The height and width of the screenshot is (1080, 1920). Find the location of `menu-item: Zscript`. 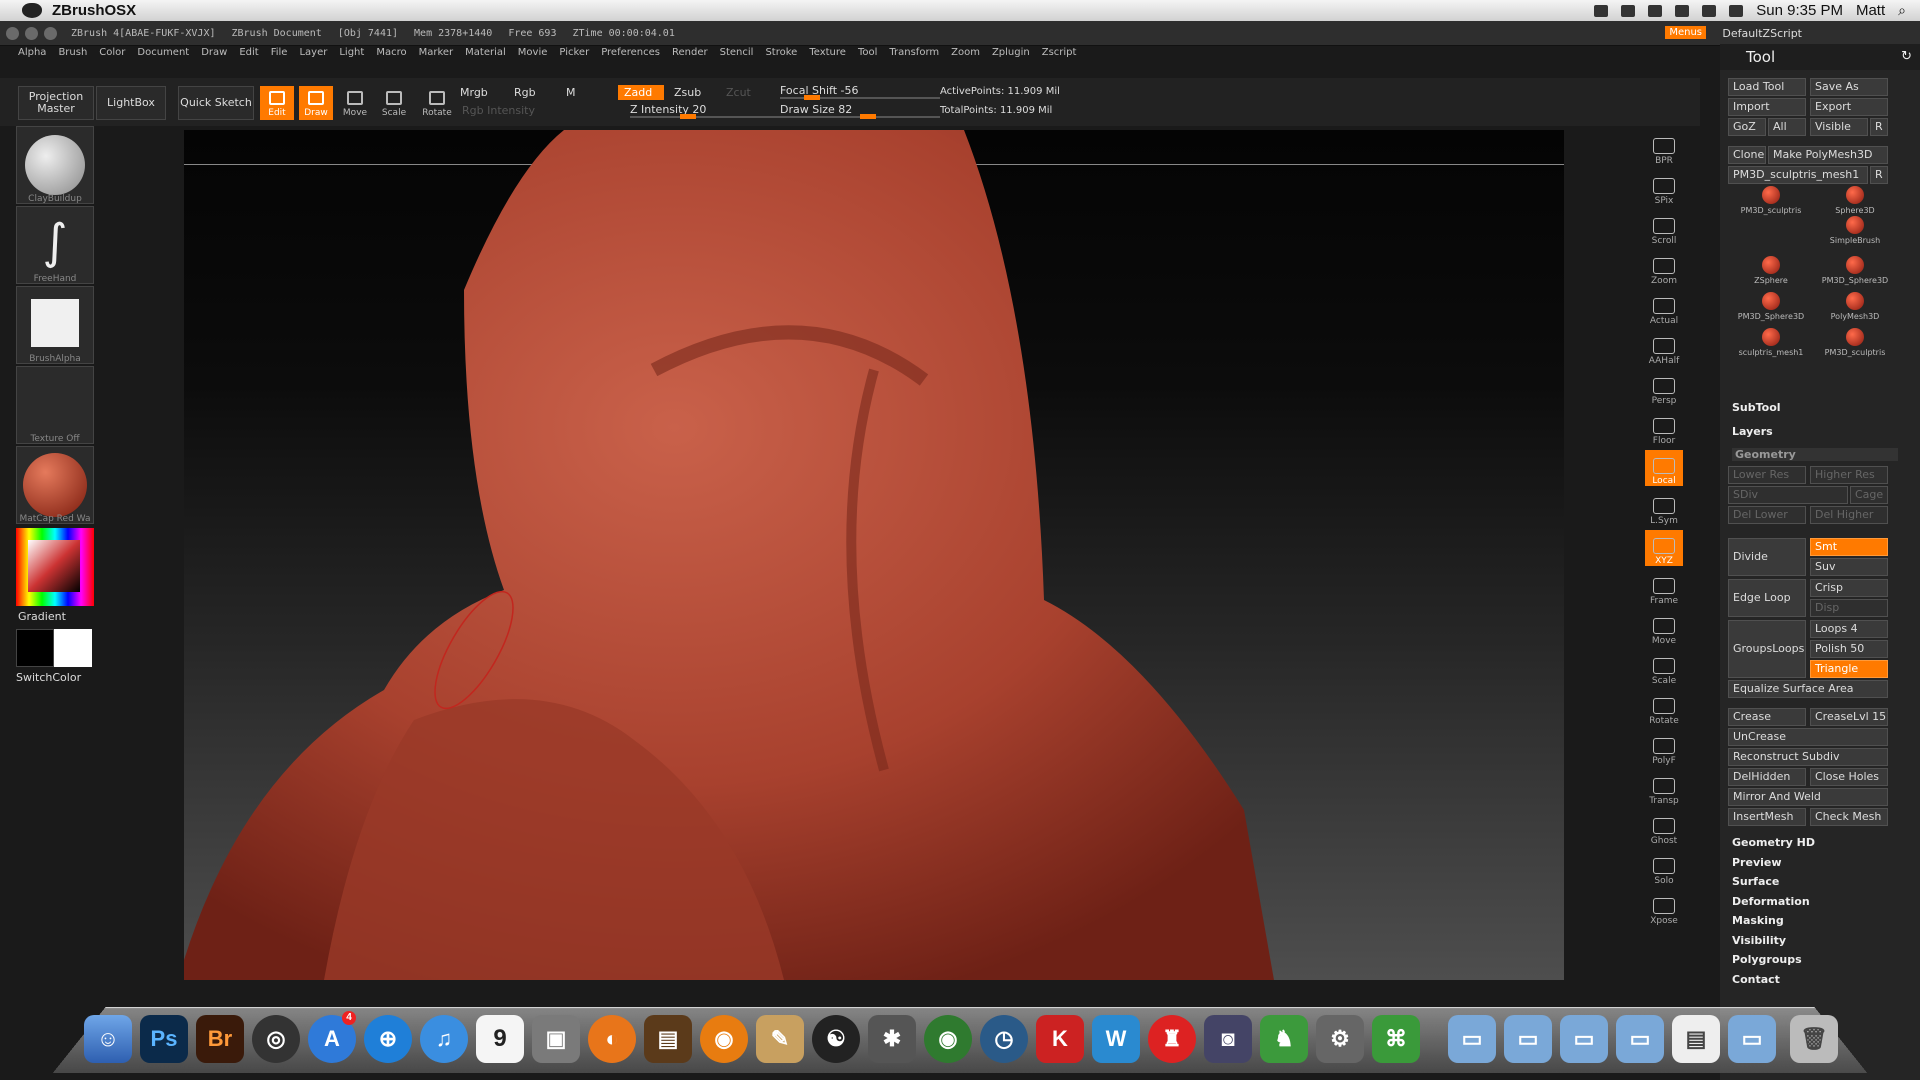

menu-item: Zscript is located at coordinates (1059, 54).